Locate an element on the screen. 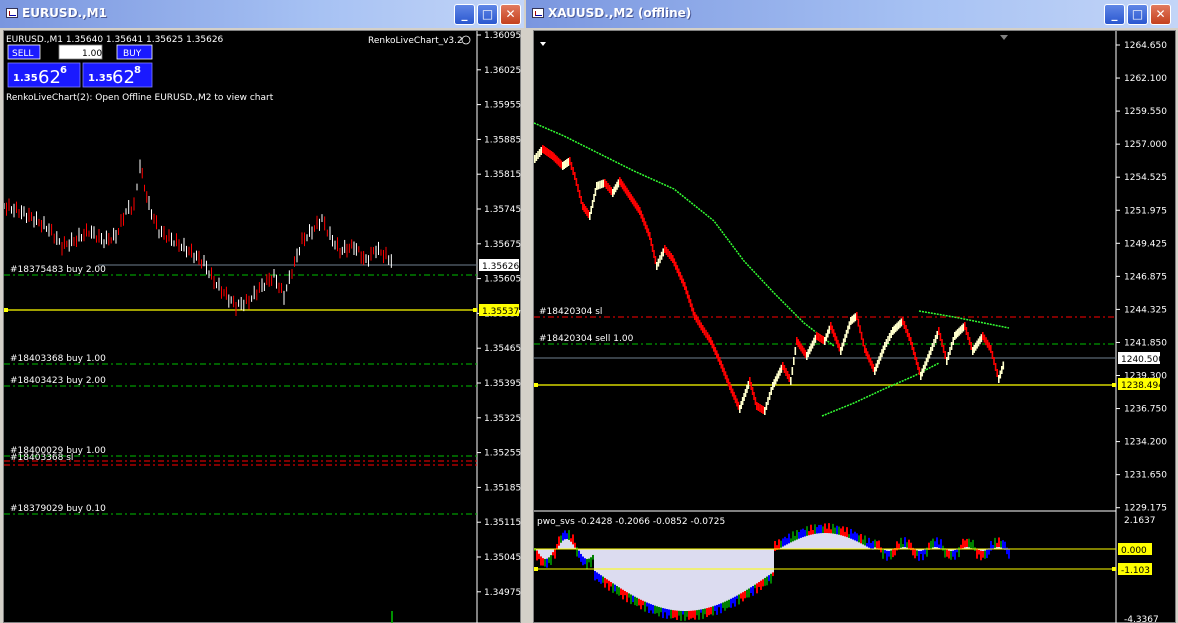 The height and width of the screenshot is (623, 1178). xauusd-window-title: XAUUSD.,M2 (offline) is located at coordinates (620, 13).